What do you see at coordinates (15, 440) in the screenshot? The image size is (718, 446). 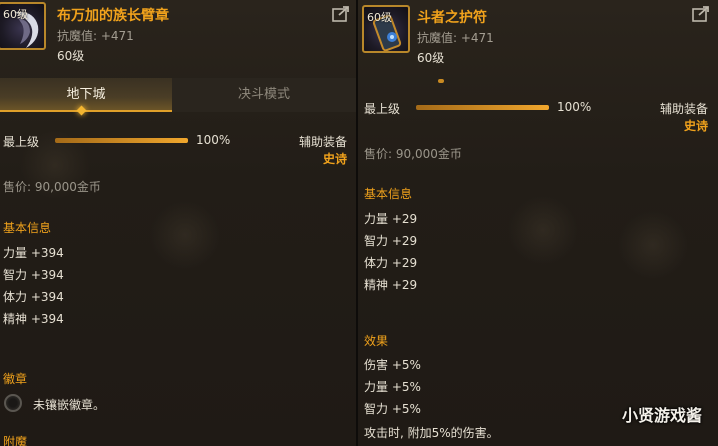 I see `enchant-title: 附魔` at bounding box center [15, 440].